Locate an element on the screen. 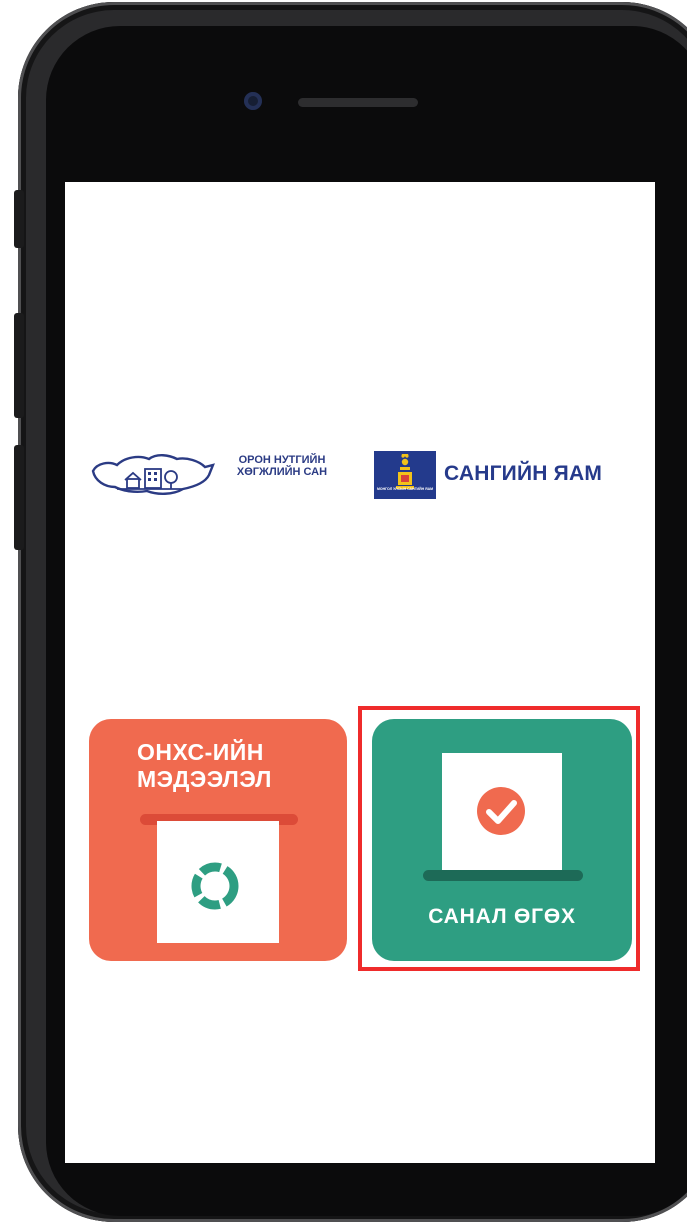  emblem-caption: МОНГОЛ УЛСЫН САНГИЙН ЯАМ is located at coordinates (405, 489).